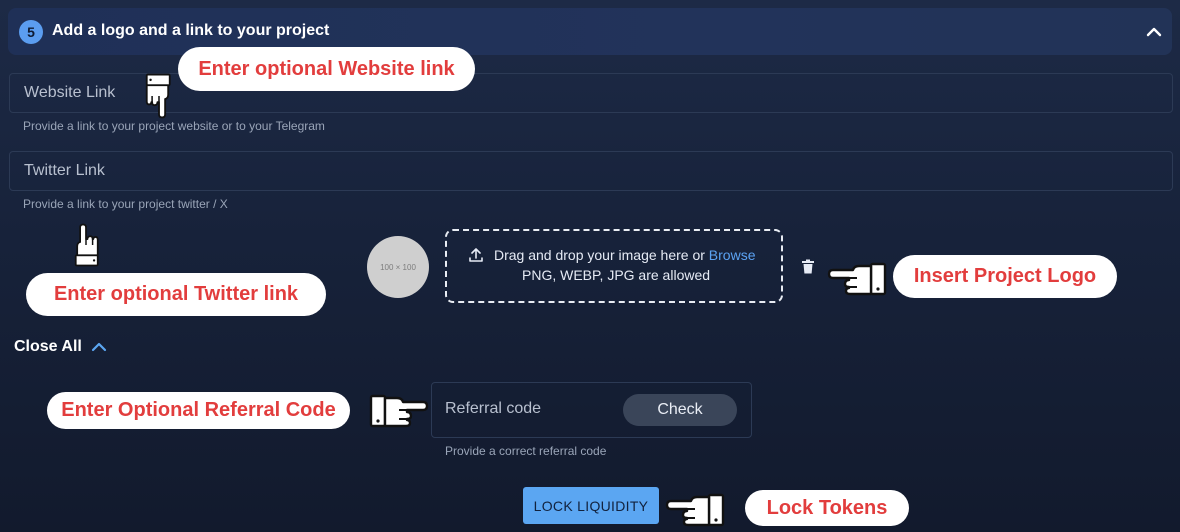 This screenshot has width=1180, height=532. I want to click on twitter-link-input: Twitter Link, so click(591, 171).